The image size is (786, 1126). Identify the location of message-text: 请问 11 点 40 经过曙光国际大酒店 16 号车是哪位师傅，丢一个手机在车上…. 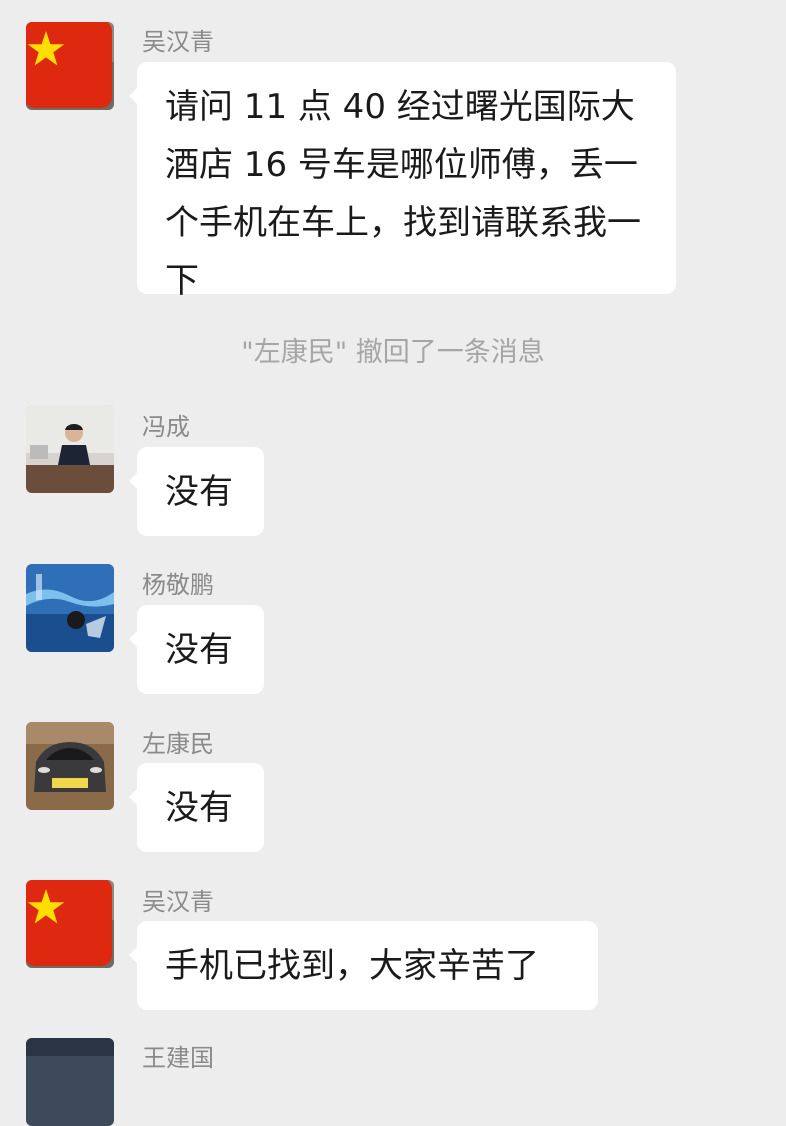
(403, 194).